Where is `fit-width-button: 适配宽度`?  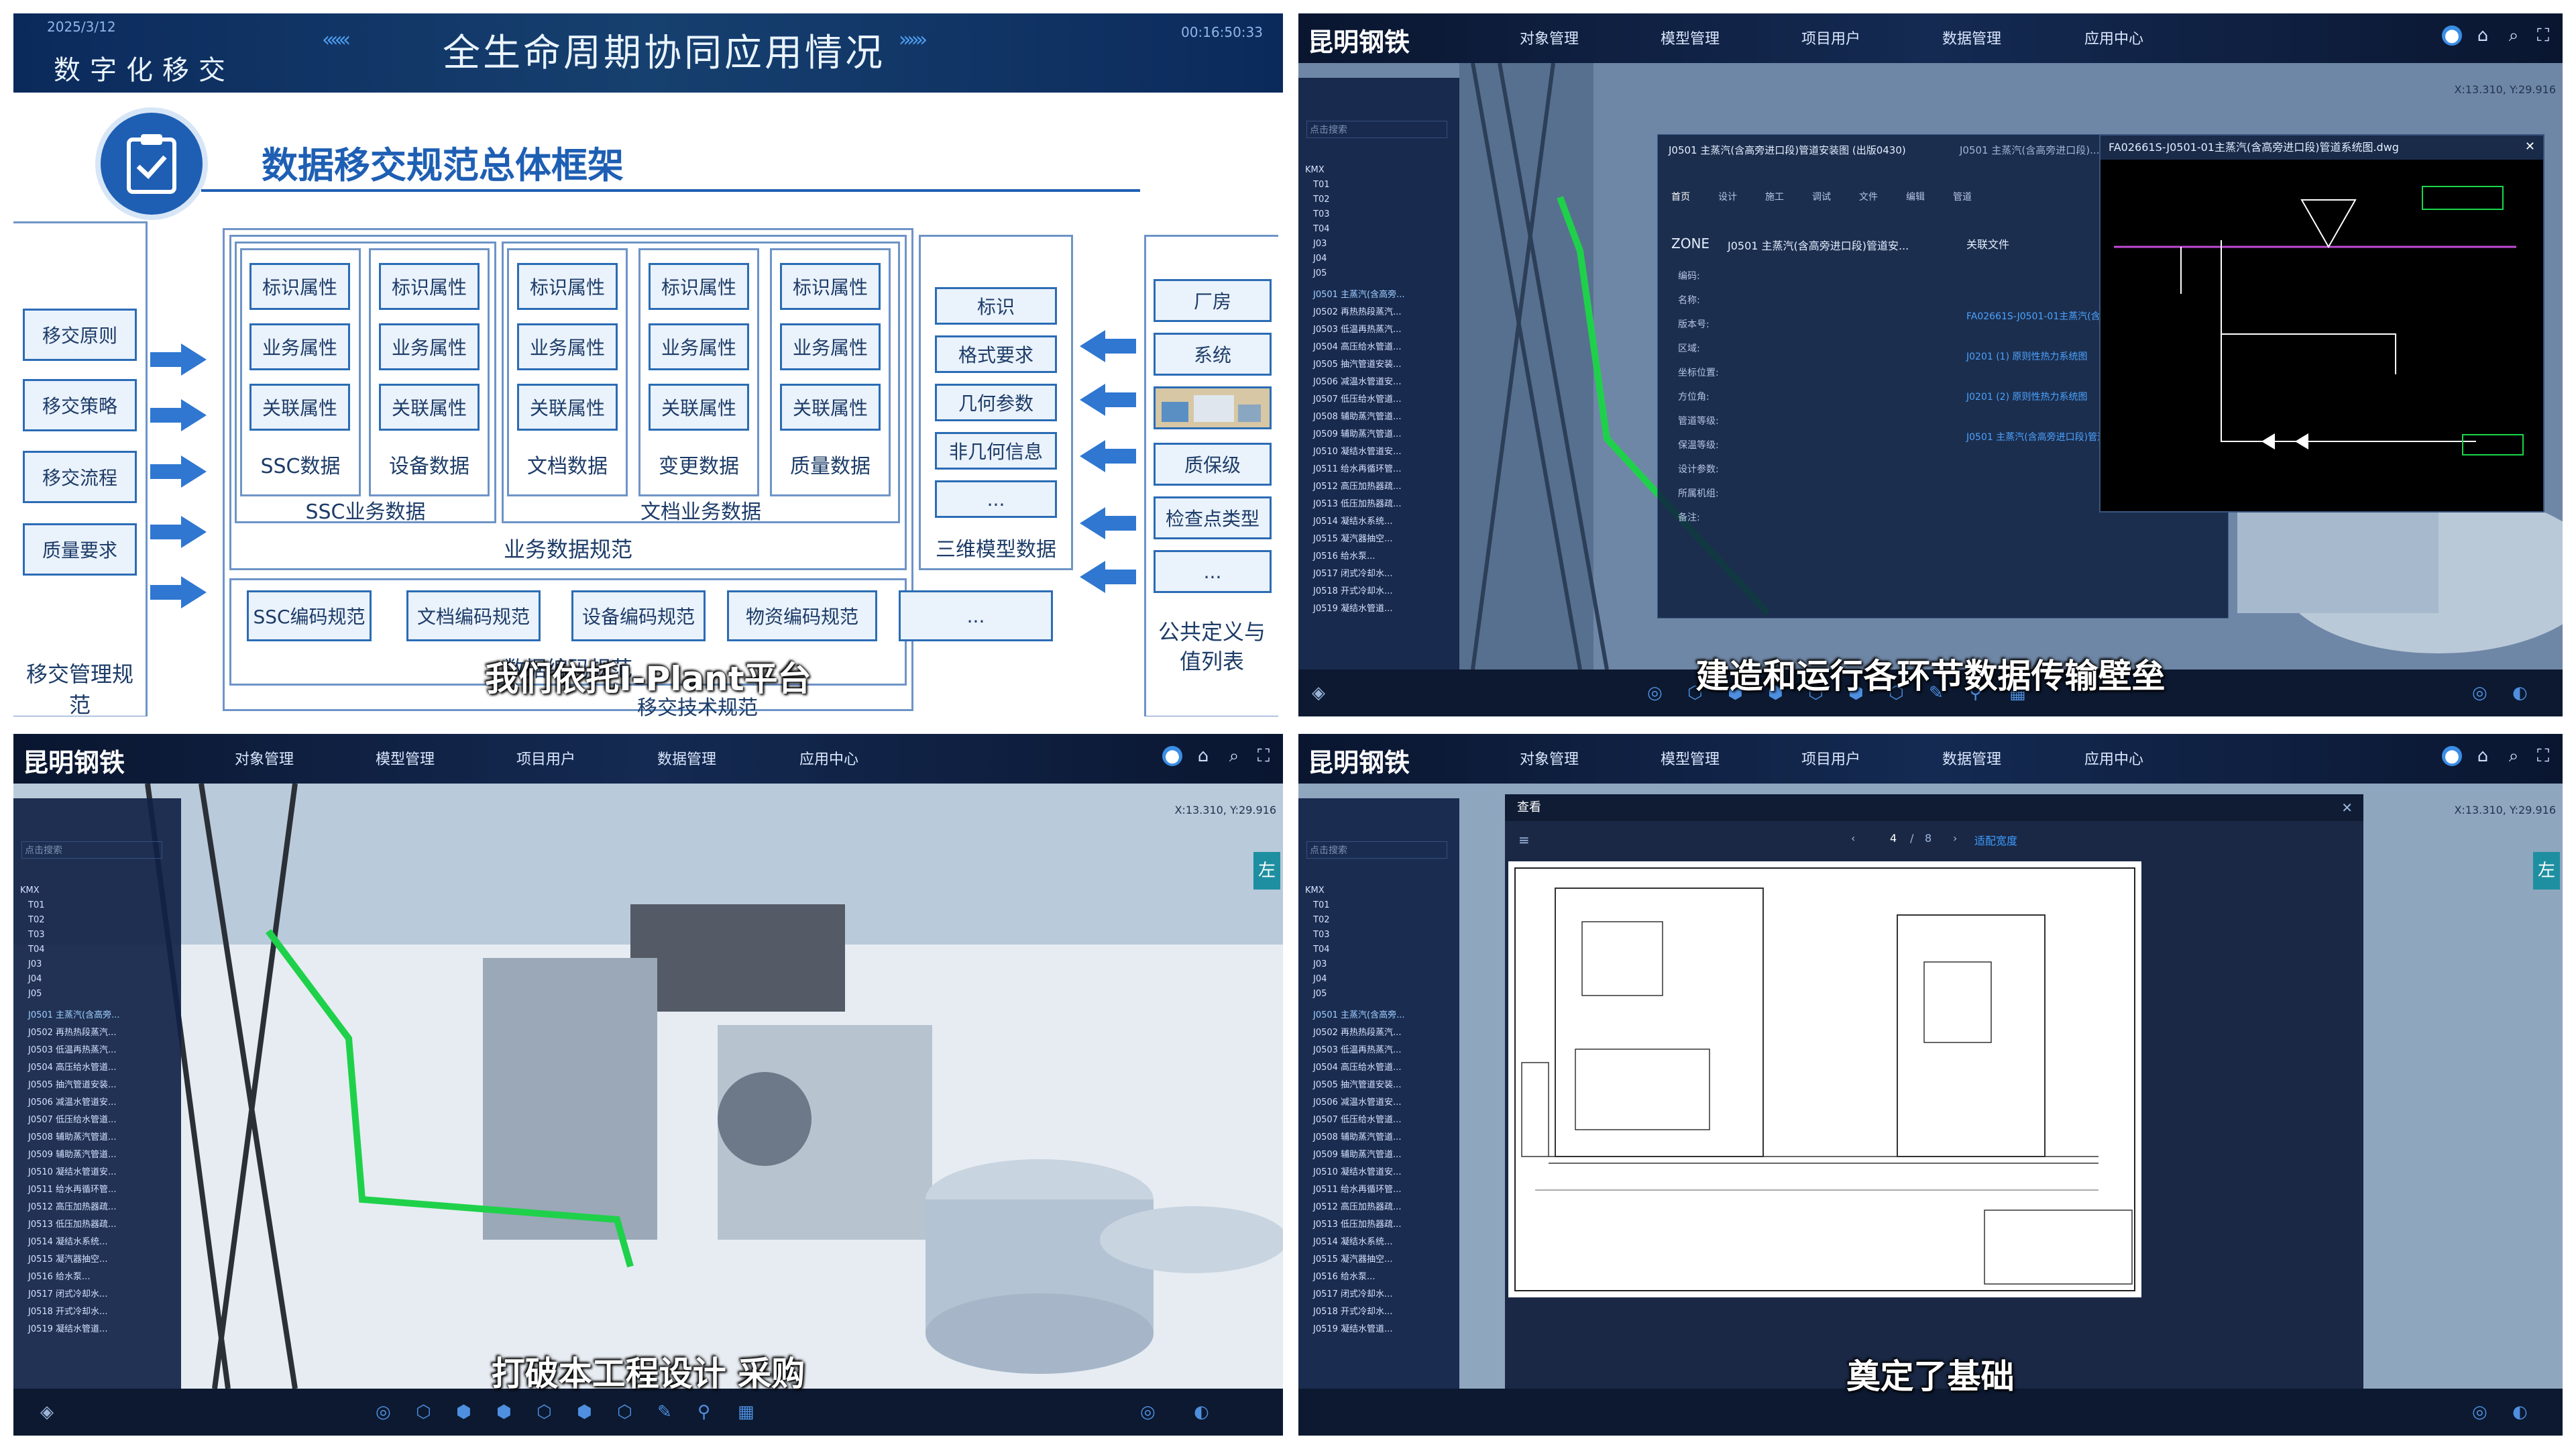 fit-width-button: 适配宽度 is located at coordinates (1995, 840).